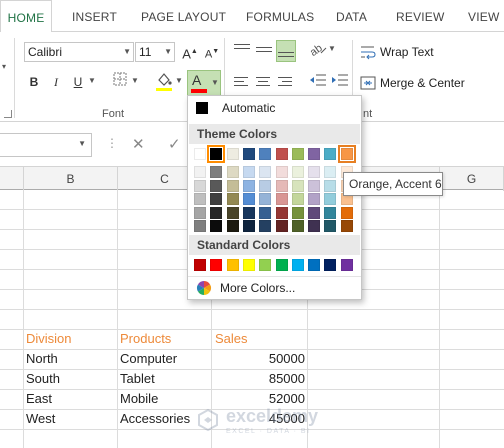 The width and height of the screenshot is (504, 448). What do you see at coordinates (242, 82) in the screenshot?
I see `align-left-button` at bounding box center [242, 82].